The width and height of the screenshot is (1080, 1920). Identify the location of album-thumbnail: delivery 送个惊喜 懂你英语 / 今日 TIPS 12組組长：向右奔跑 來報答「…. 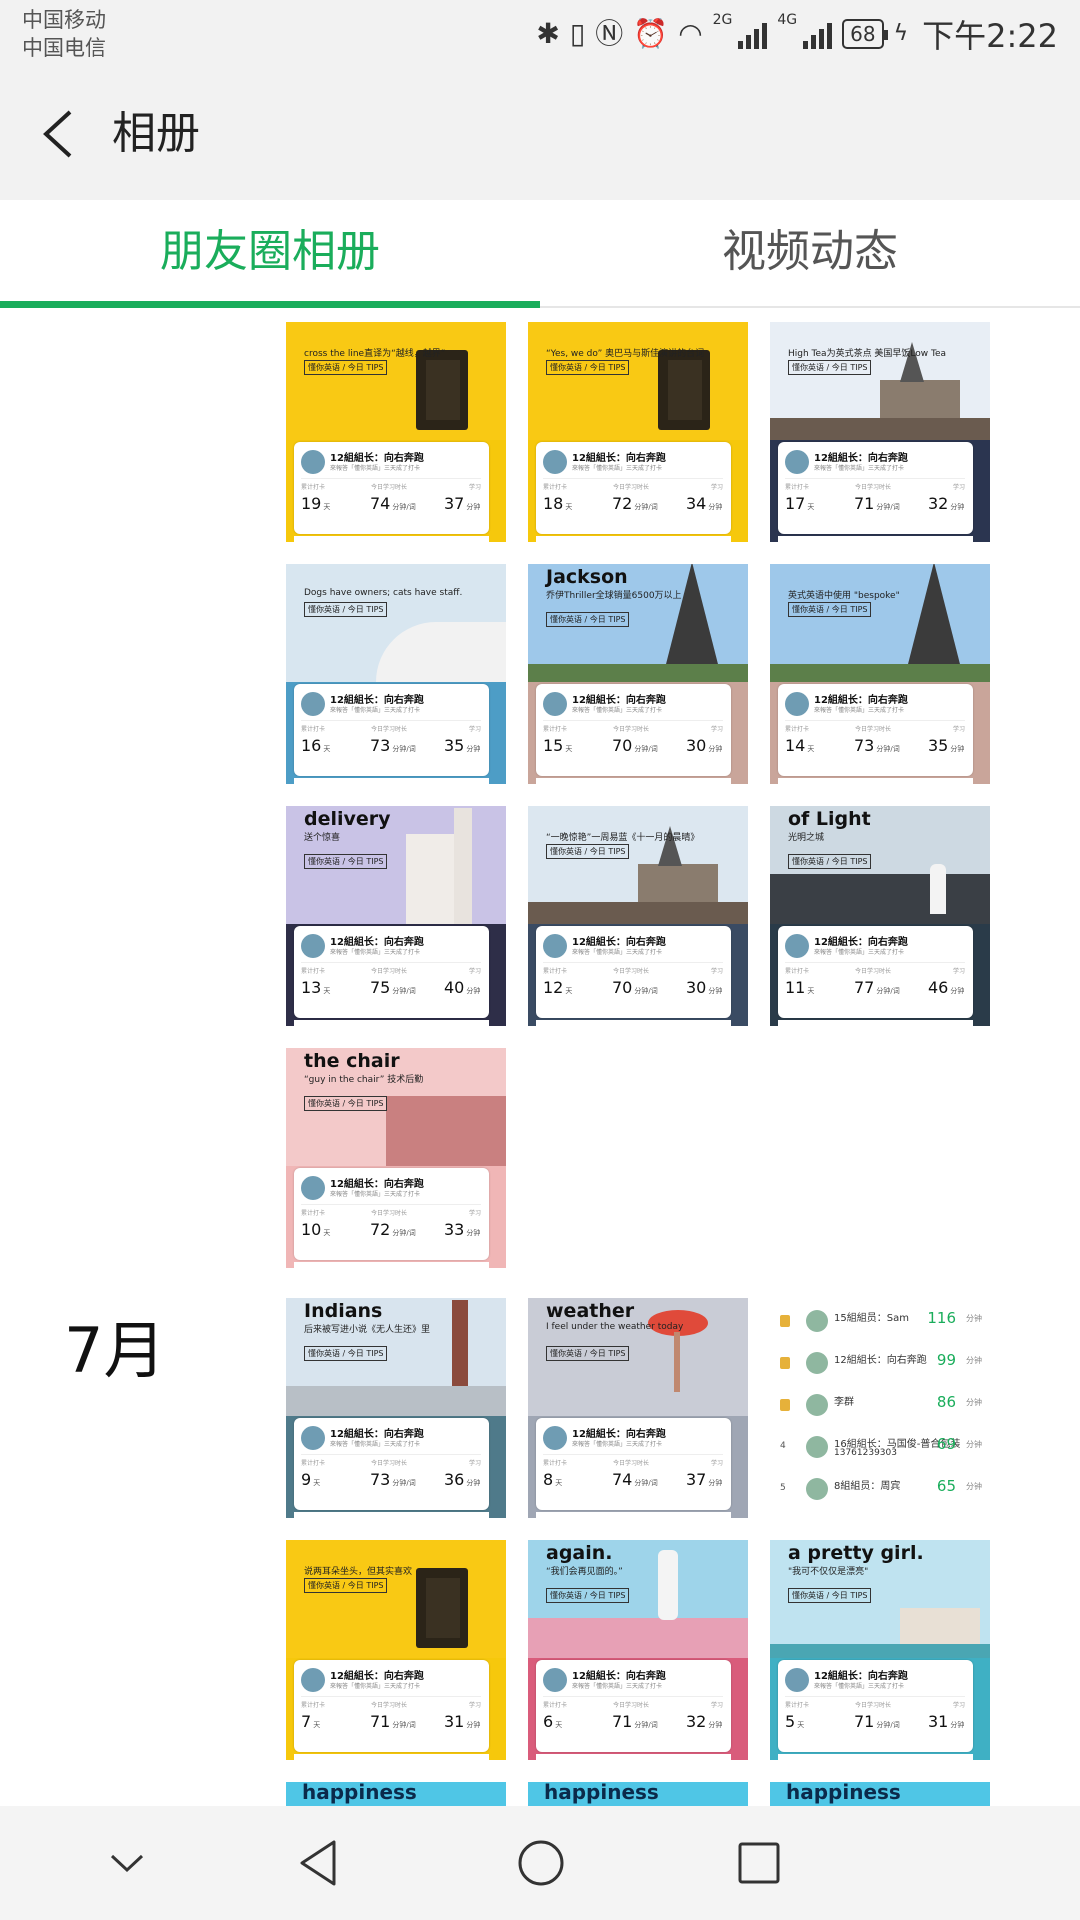
(396, 916).